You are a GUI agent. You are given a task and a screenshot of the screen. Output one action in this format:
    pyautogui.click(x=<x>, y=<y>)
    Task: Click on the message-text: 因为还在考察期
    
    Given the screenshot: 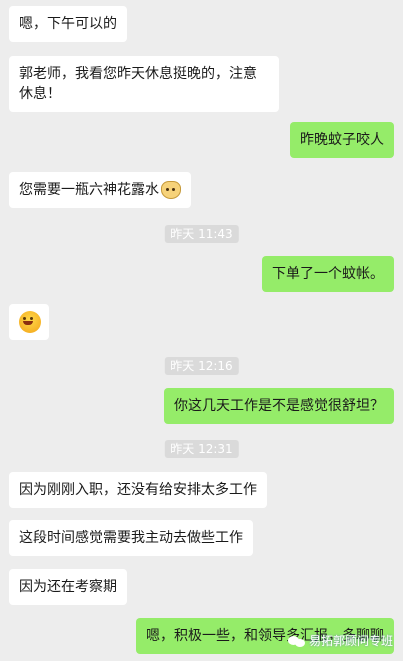 What is the action you would take?
    pyautogui.click(x=68, y=587)
    